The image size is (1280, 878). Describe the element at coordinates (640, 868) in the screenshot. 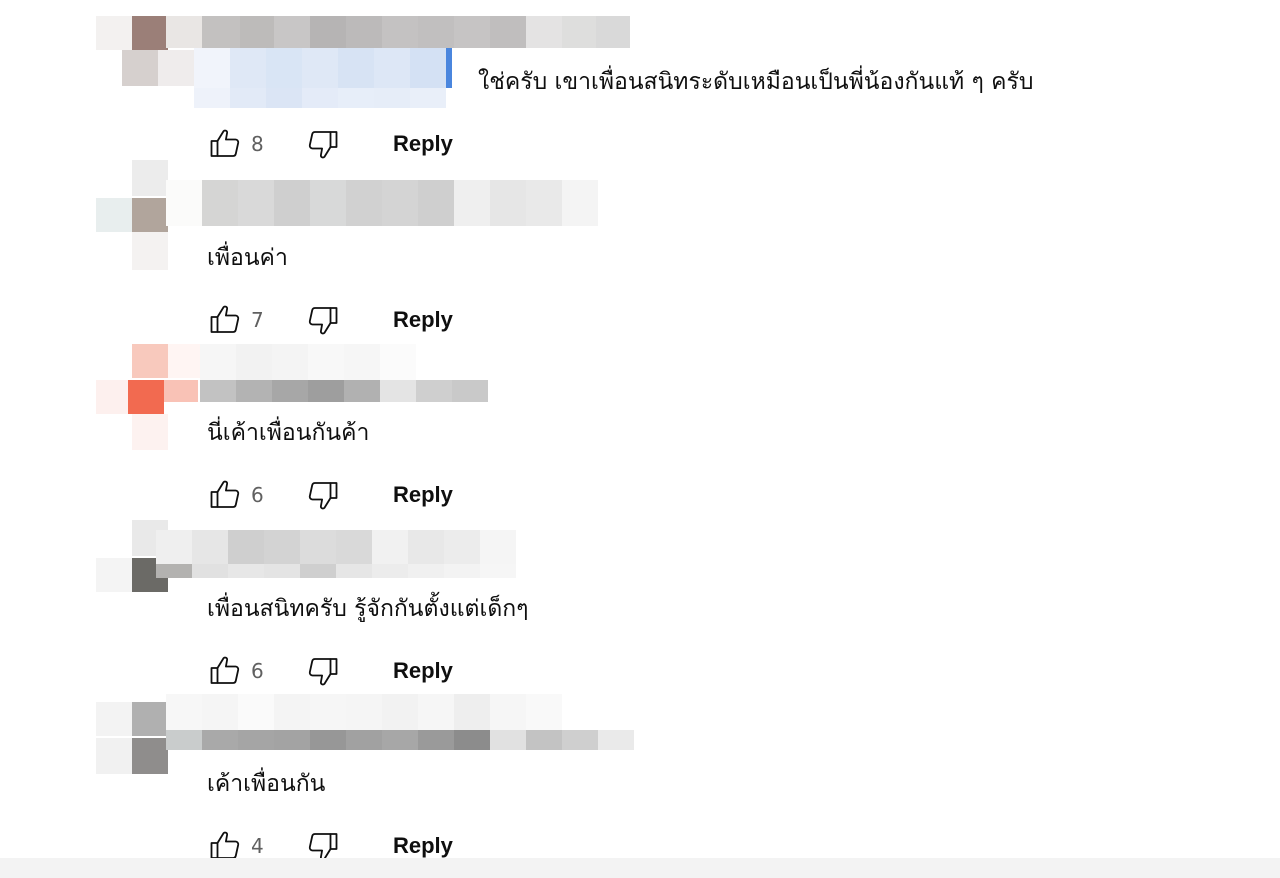

I see `bottom-edge` at that location.